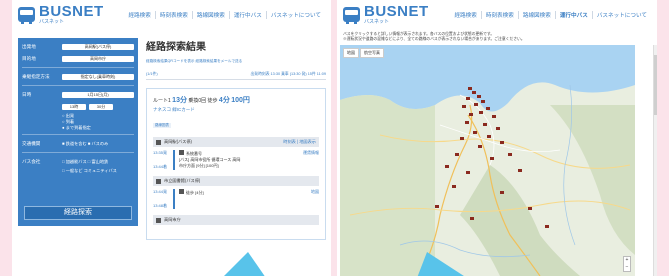 This screenshot has width=669, height=276. I want to click on result-count: (1/1件), so click(152, 74).